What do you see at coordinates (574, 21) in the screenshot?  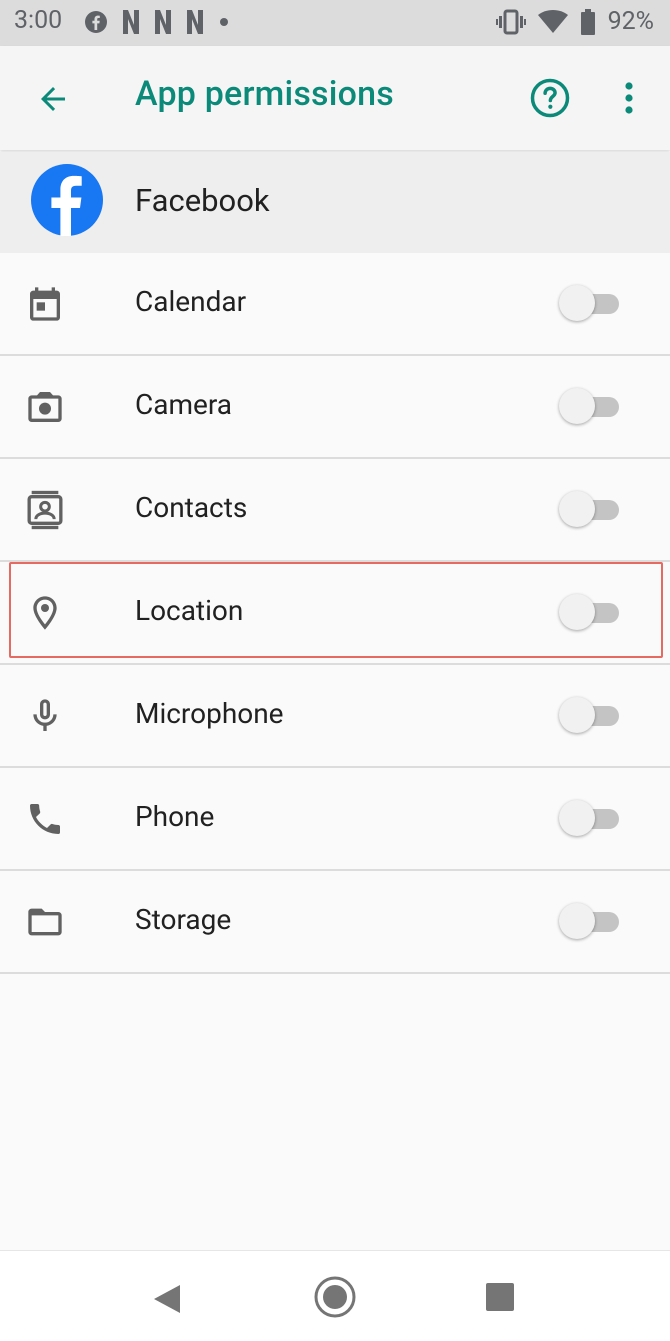 I see `system-icons: 92%` at bounding box center [574, 21].